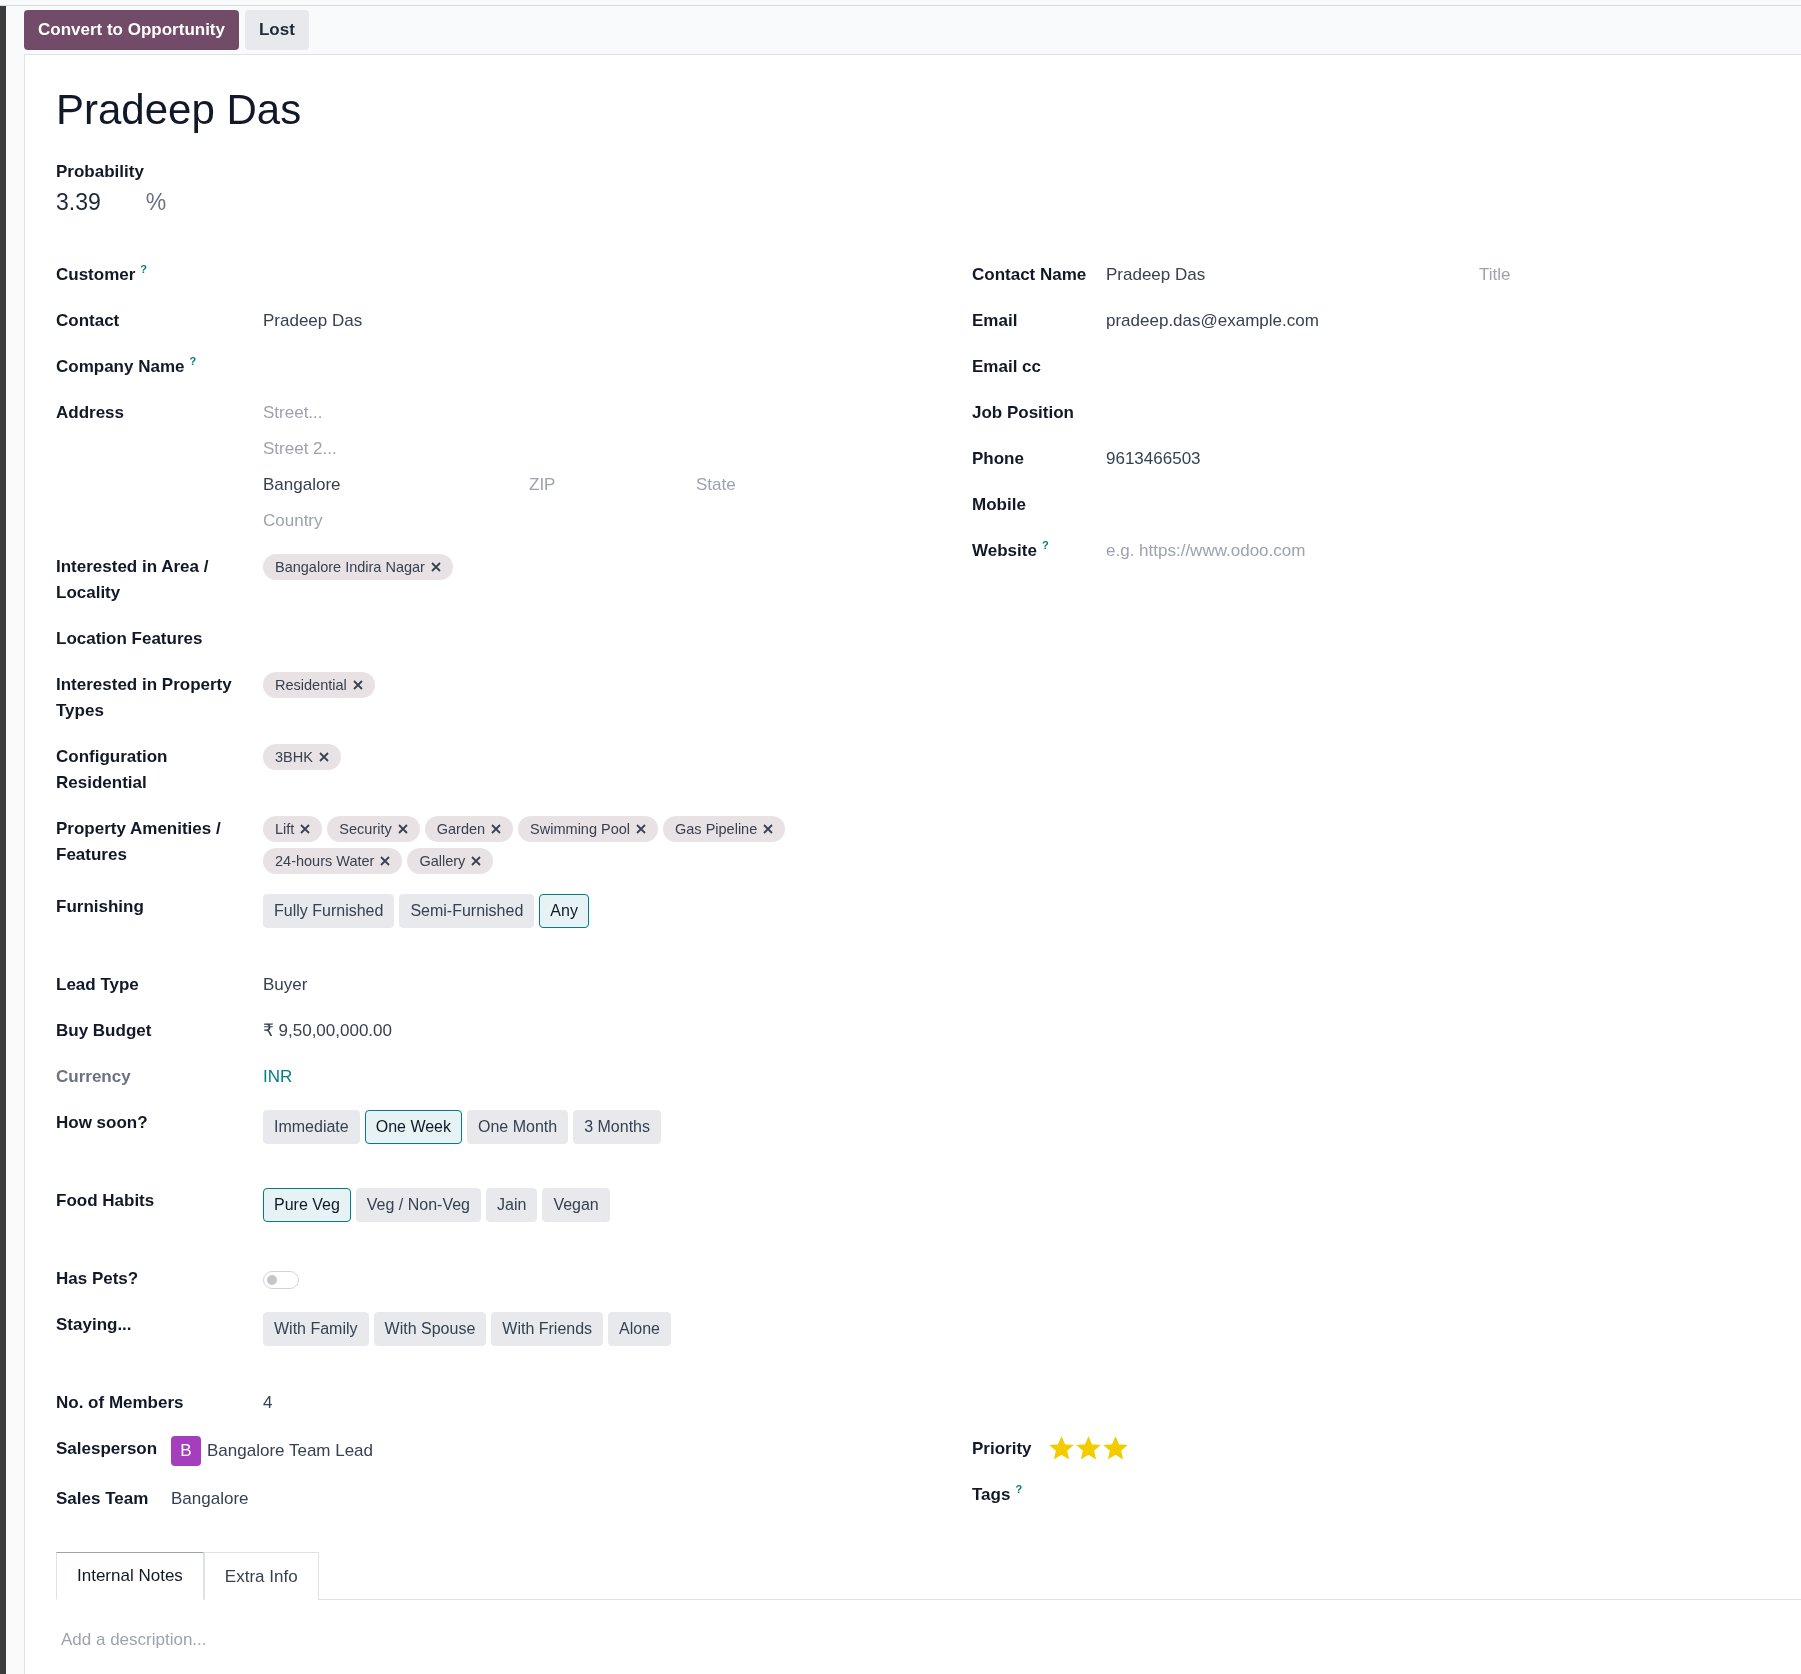 The image size is (1801, 1674). Describe the element at coordinates (1004, 551) in the screenshot. I see `field-label: Website` at that location.